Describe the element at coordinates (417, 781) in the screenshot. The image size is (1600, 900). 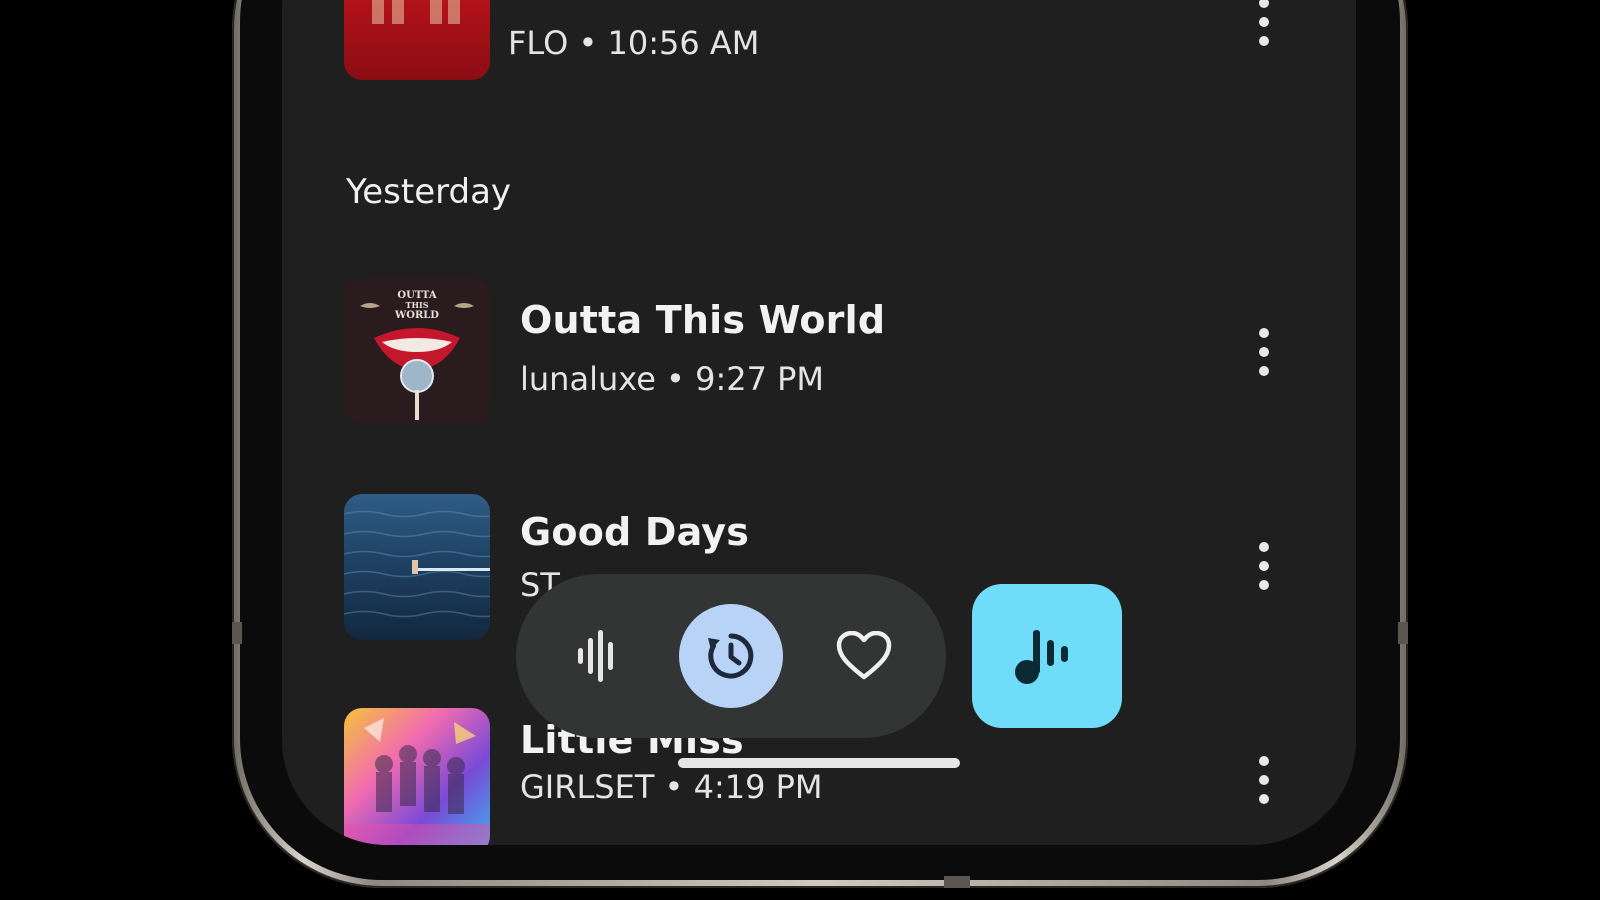
I see `album-art-group-graphic` at that location.